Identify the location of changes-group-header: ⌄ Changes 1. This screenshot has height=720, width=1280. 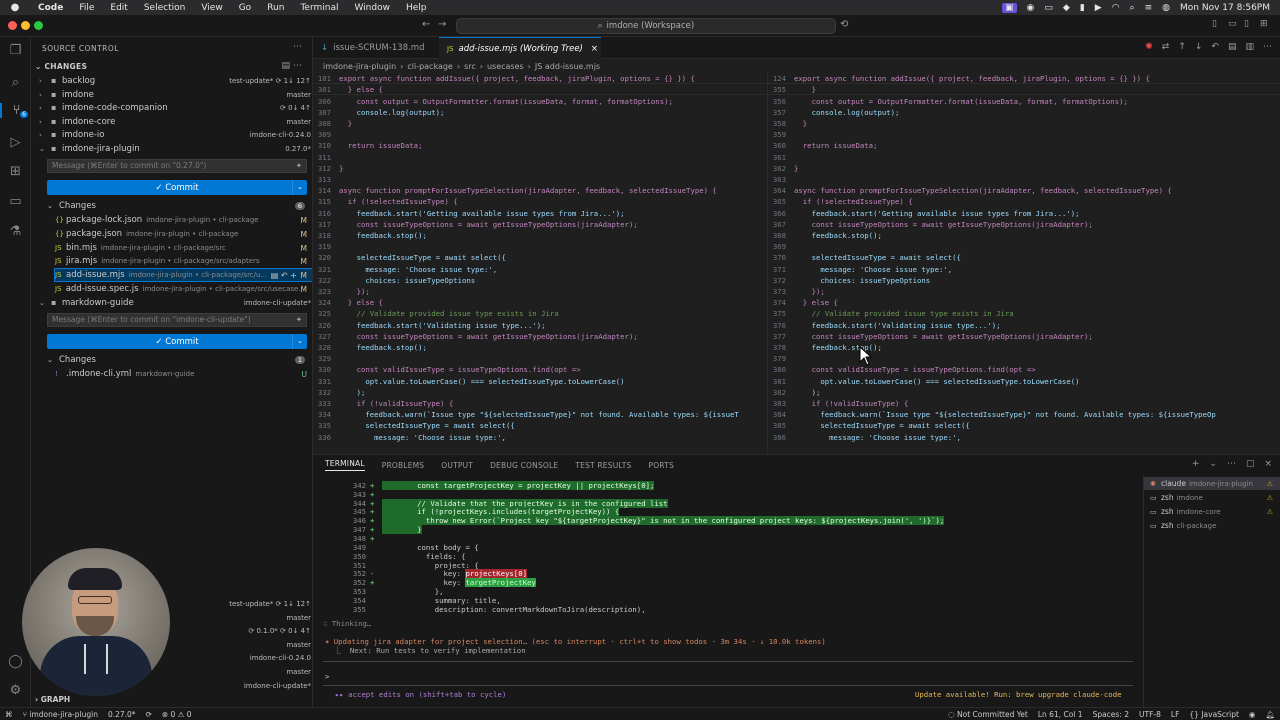
(179, 360).